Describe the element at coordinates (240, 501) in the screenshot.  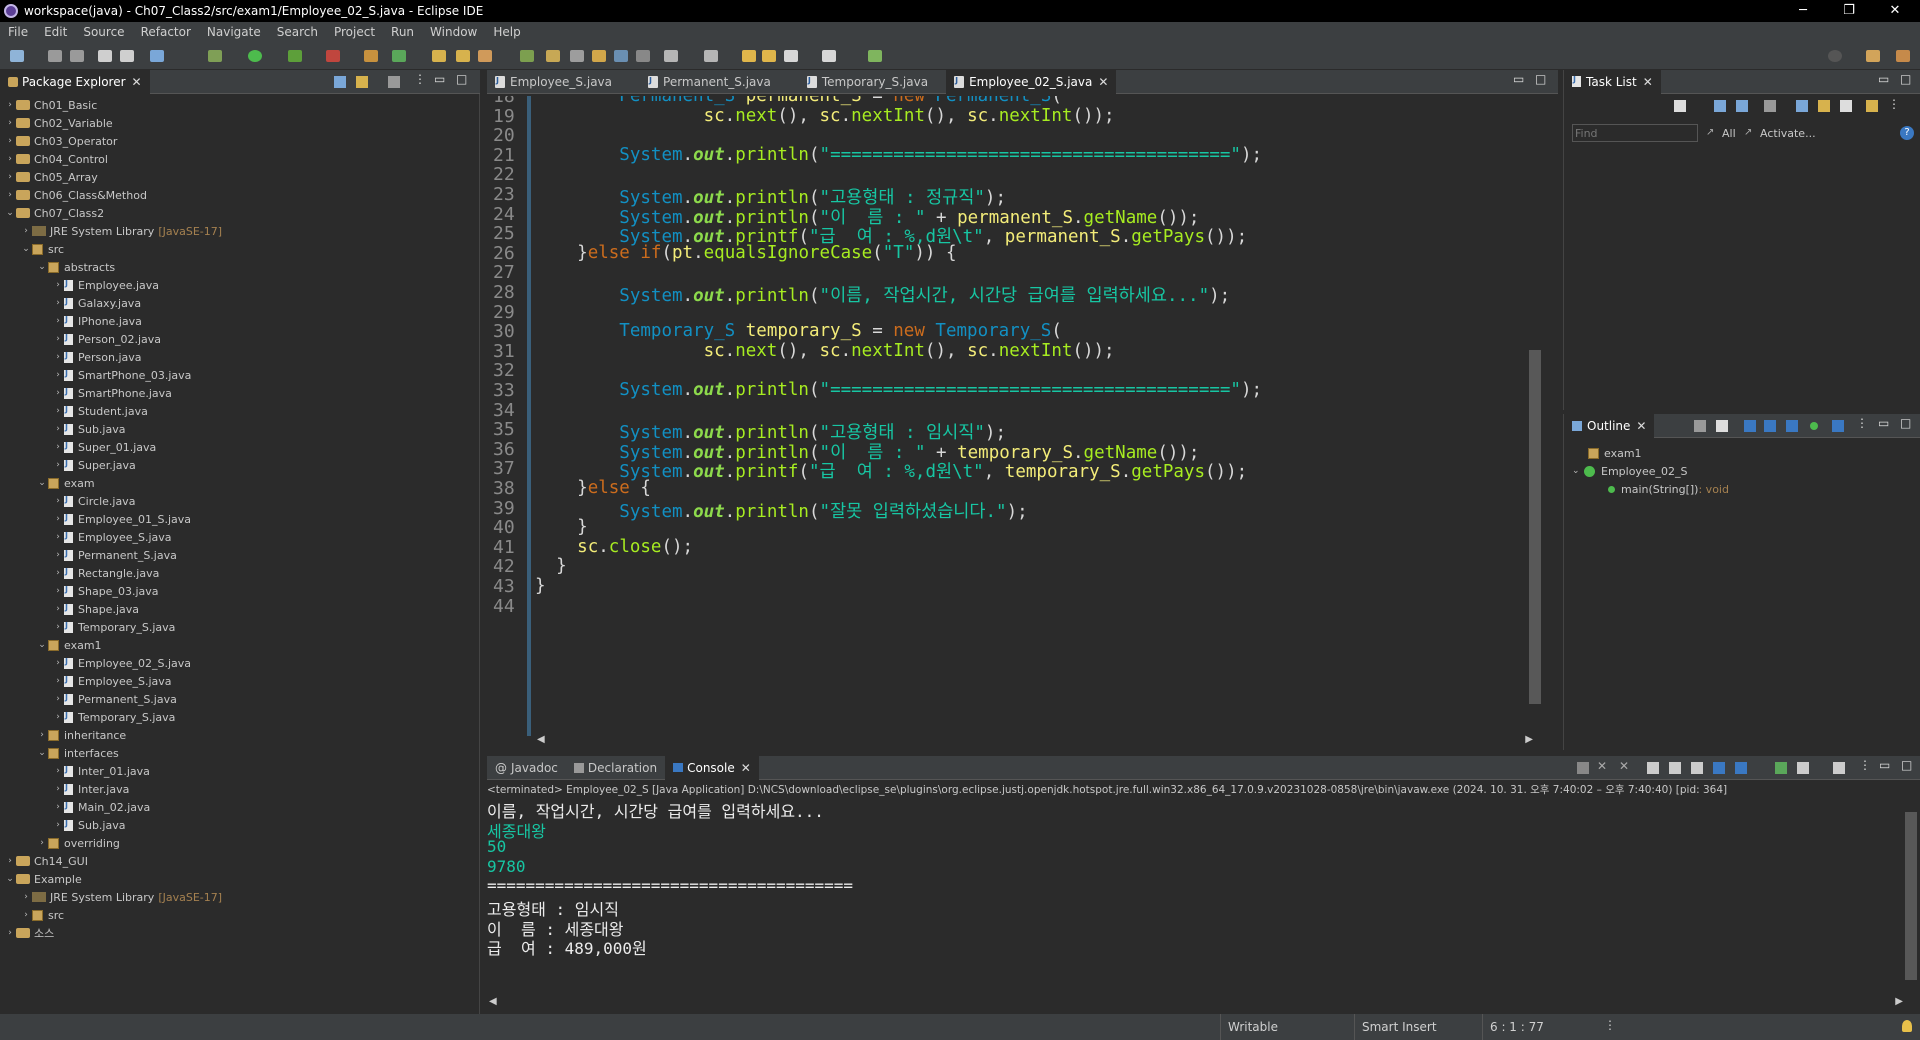
I see `tree-item: › Circle.java` at that location.